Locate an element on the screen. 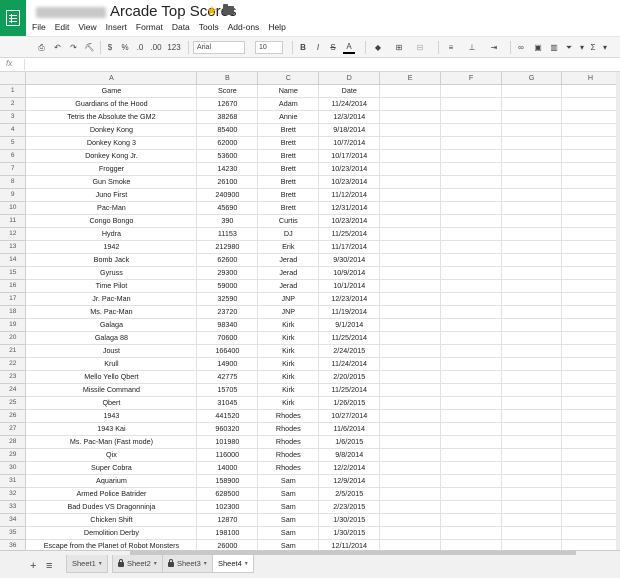  decrease-decimal-button: .0 is located at coordinates (140, 47).